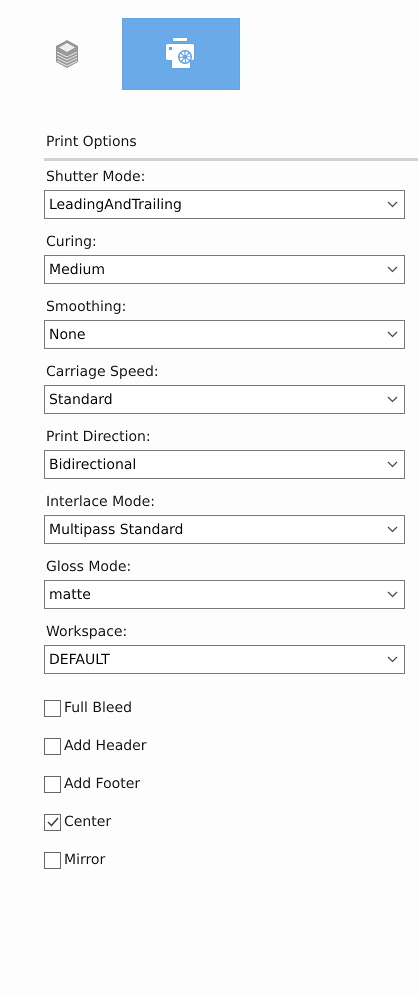 The width and height of the screenshot is (418, 996). I want to click on dropdown-field: matte, so click(224, 594).